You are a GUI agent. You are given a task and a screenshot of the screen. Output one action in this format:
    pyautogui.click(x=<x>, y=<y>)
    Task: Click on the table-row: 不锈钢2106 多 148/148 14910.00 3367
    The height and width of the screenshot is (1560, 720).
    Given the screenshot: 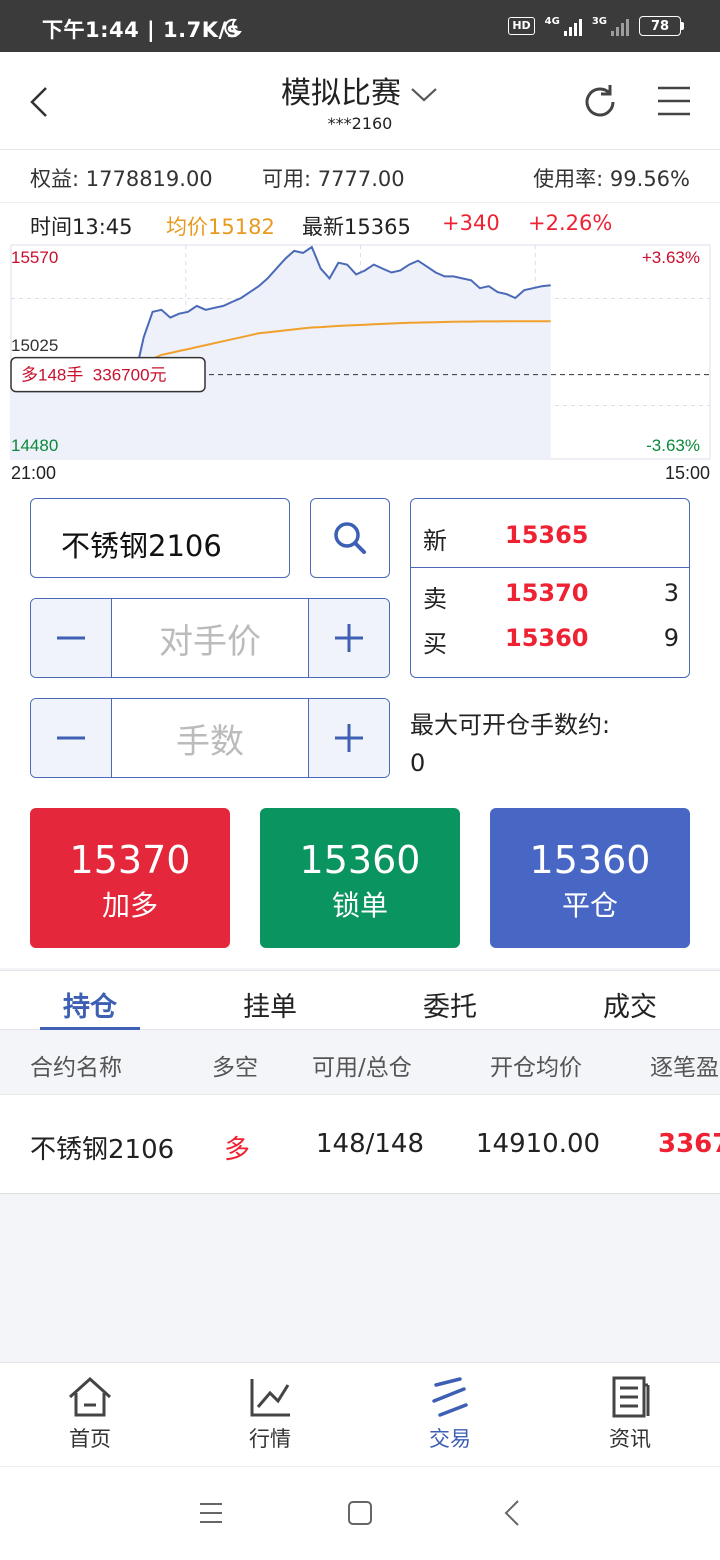 What is the action you would take?
    pyautogui.click(x=360, y=1144)
    